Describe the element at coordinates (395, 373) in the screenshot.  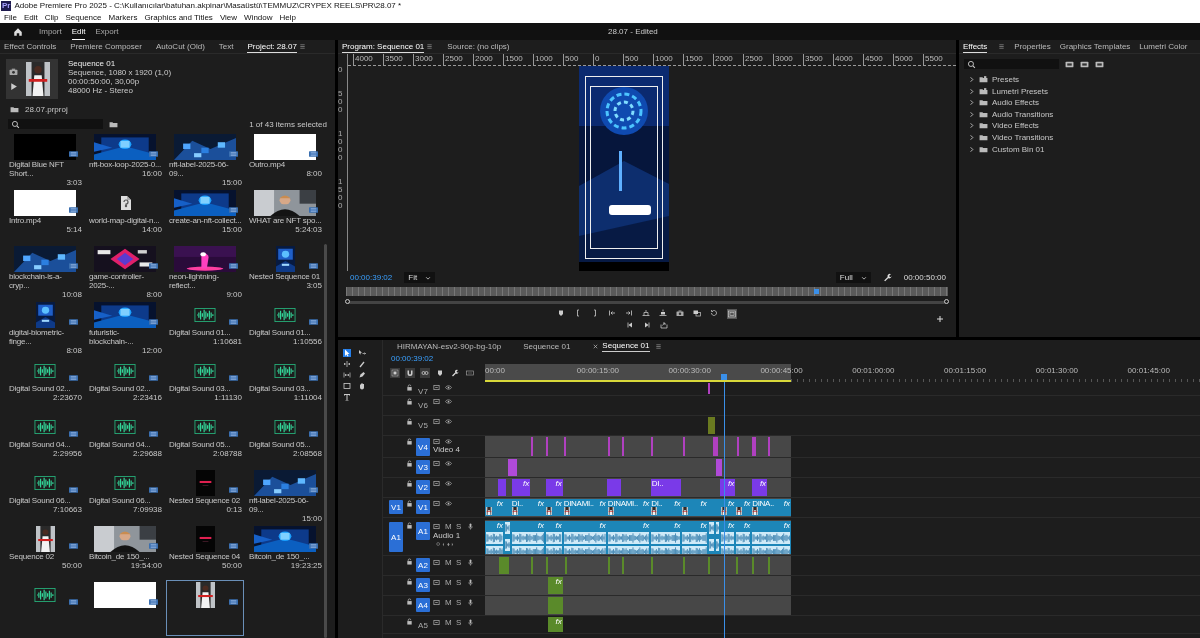
I see `nest-icon` at that location.